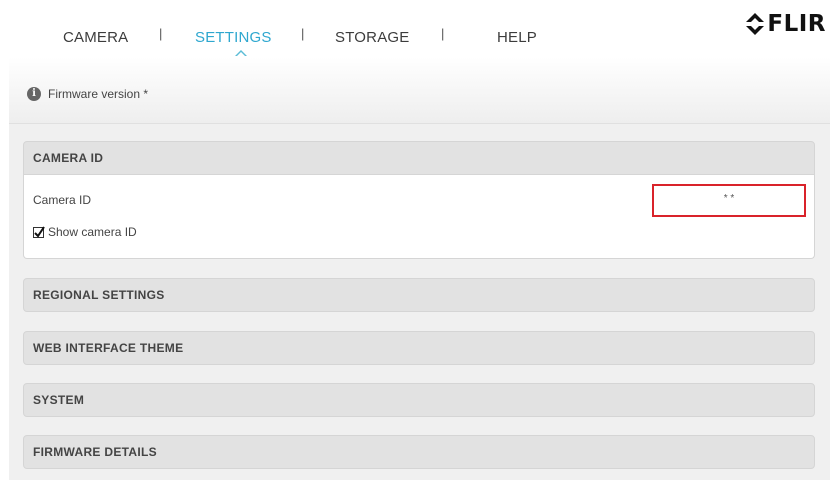 The image size is (830, 480). I want to click on regional-settings-panel: REGIONAL SETTINGS, so click(419, 295).